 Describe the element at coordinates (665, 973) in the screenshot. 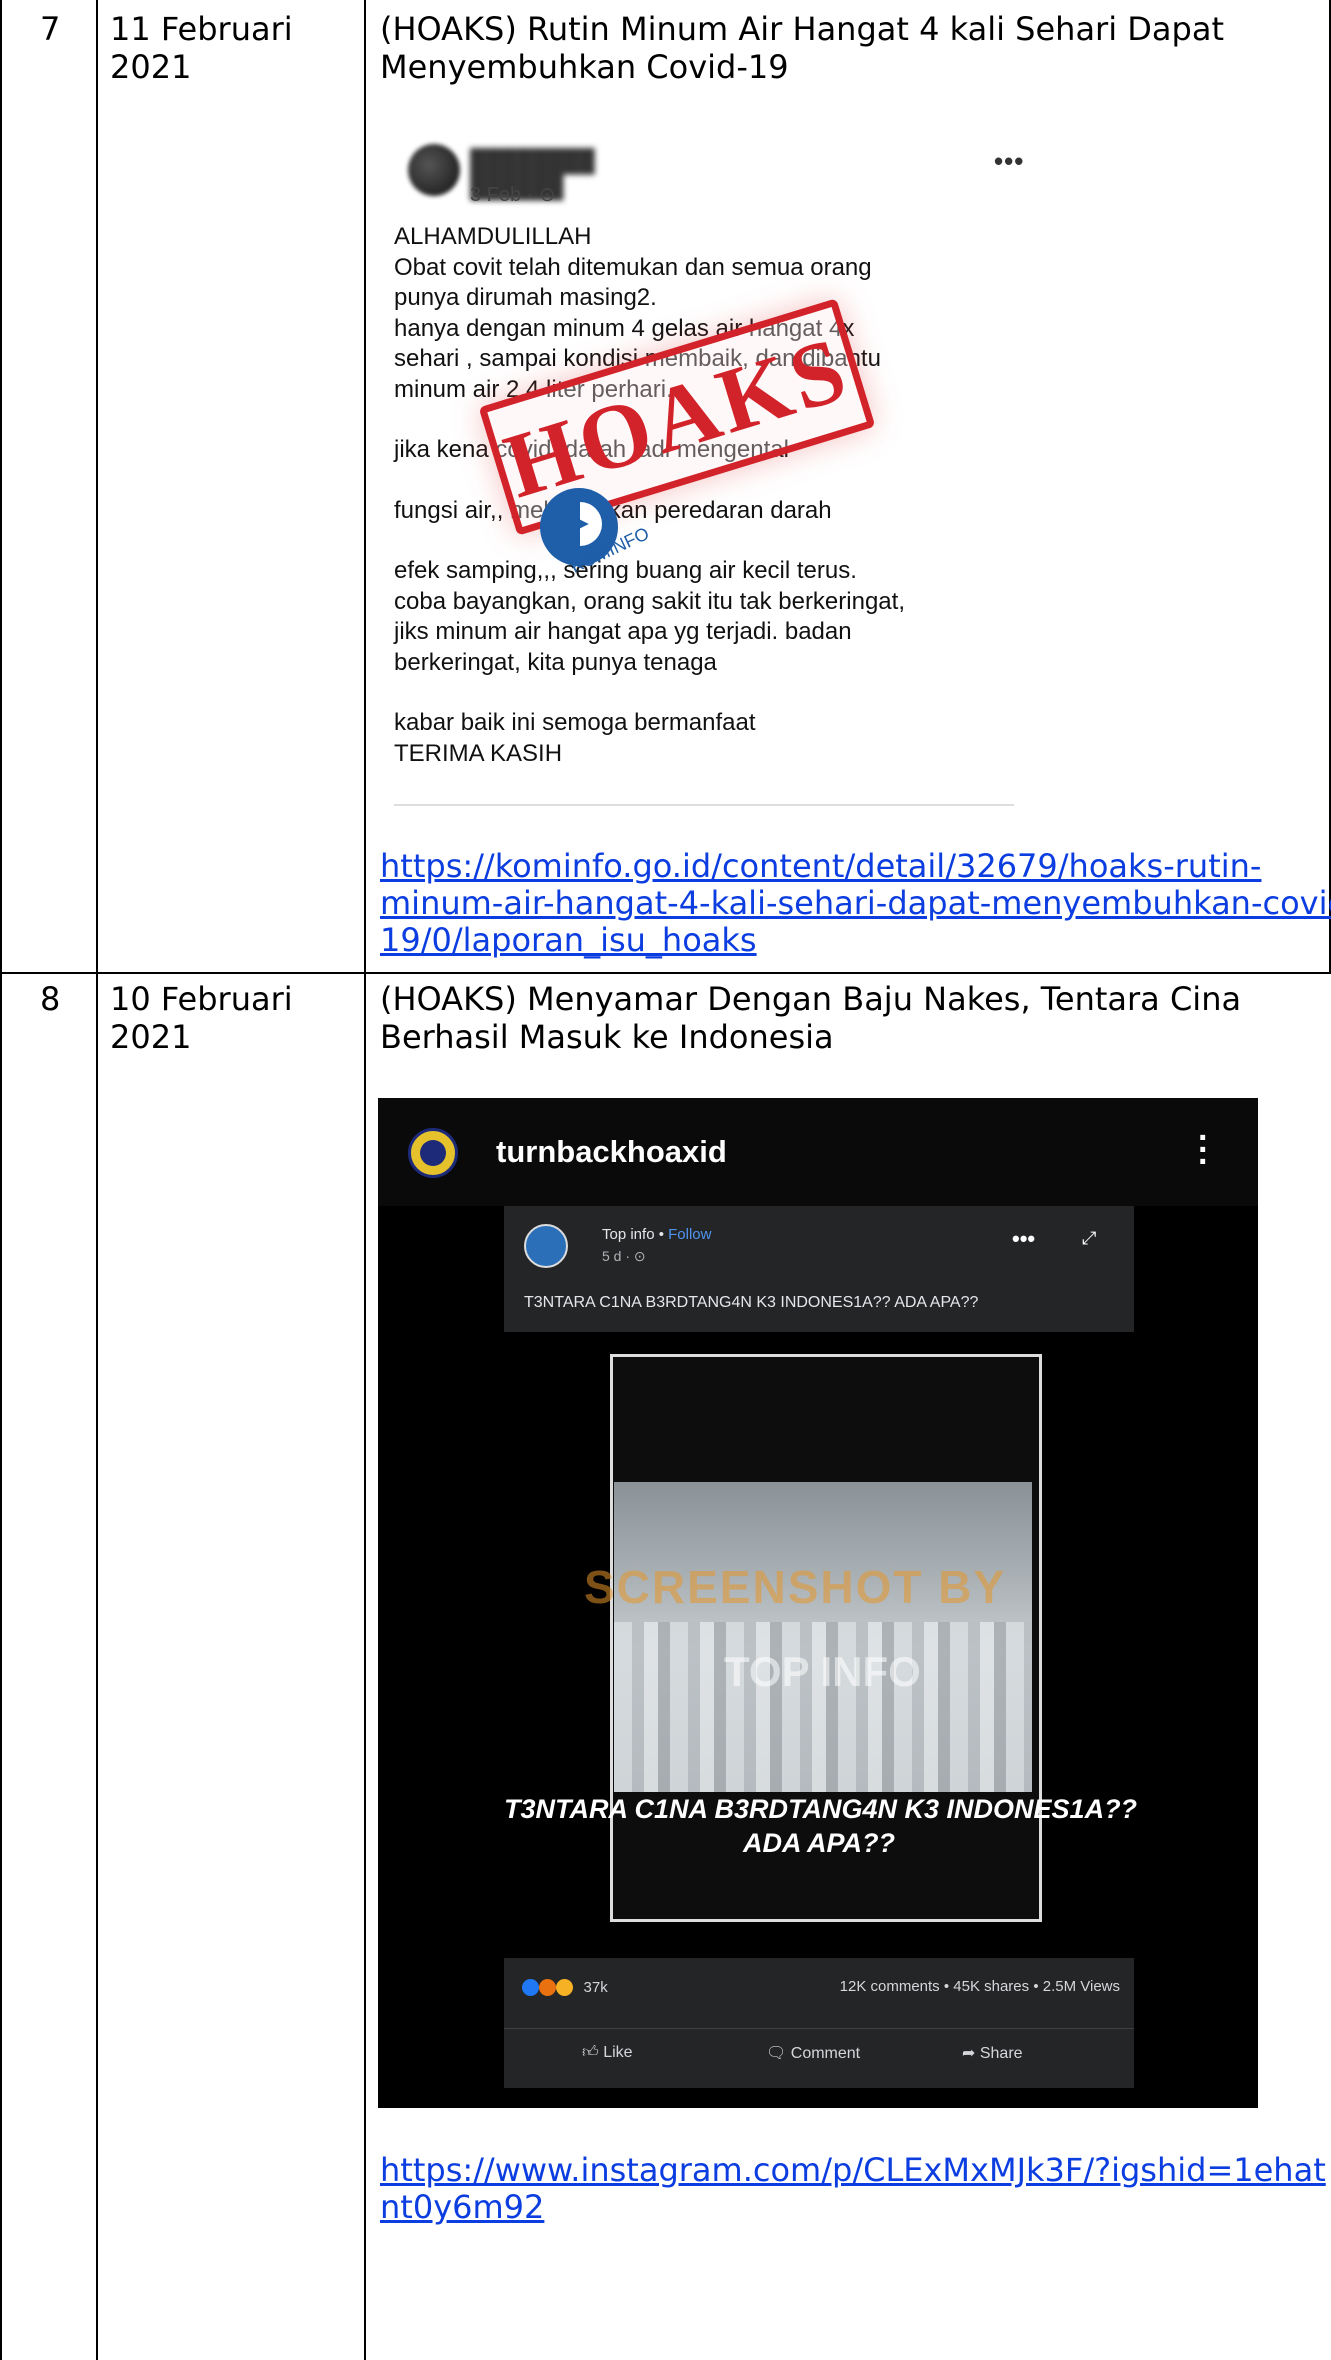

I see `table-row-divider` at that location.